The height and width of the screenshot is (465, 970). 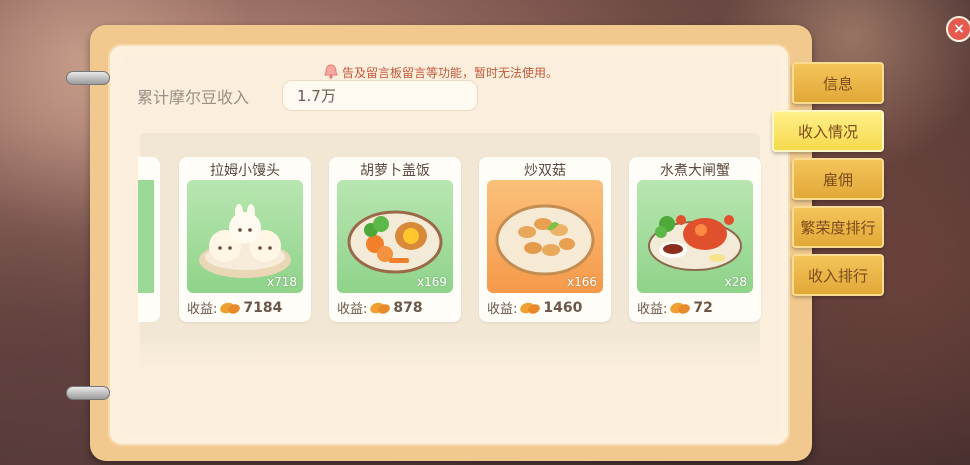 I want to click on dish-image: x169, so click(x=395, y=236).